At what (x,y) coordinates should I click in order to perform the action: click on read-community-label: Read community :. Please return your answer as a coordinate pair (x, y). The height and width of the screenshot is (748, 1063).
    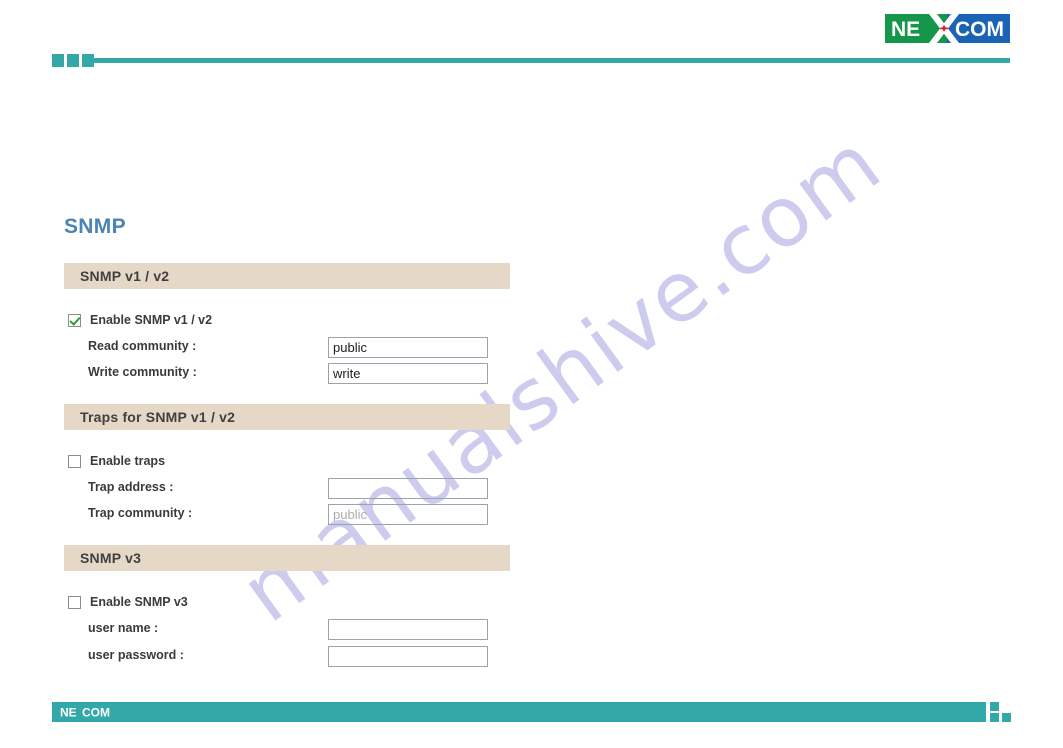
    Looking at the image, I should click on (142, 346).